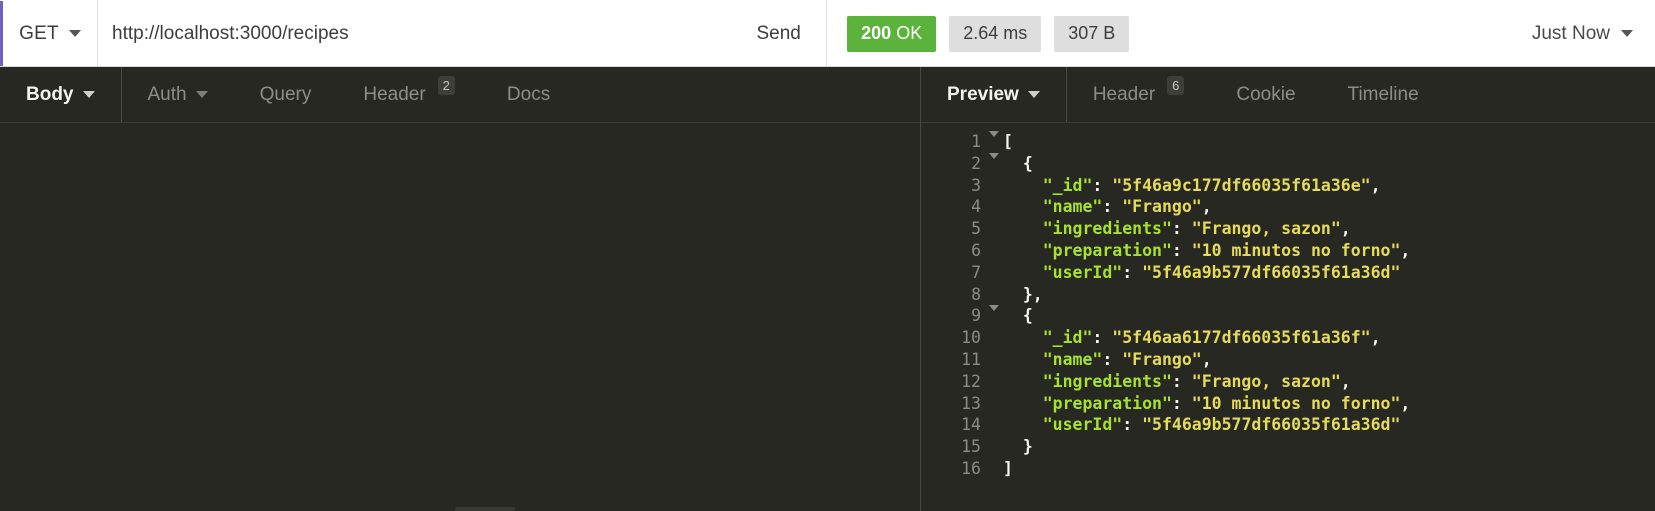 This screenshot has height=511, width=1655. I want to click on status-code: 200, so click(876, 33).